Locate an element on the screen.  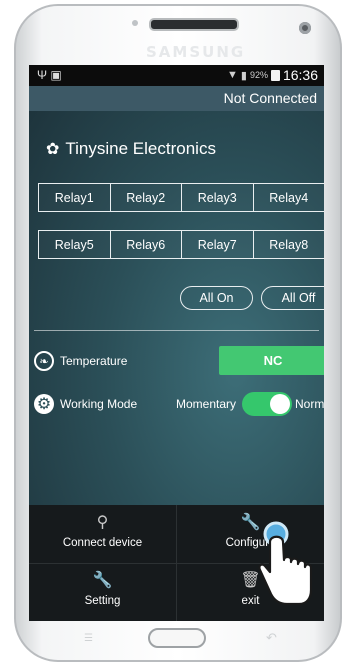
hardware-nav: ☰ ↶ is located at coordinates (176, 638).